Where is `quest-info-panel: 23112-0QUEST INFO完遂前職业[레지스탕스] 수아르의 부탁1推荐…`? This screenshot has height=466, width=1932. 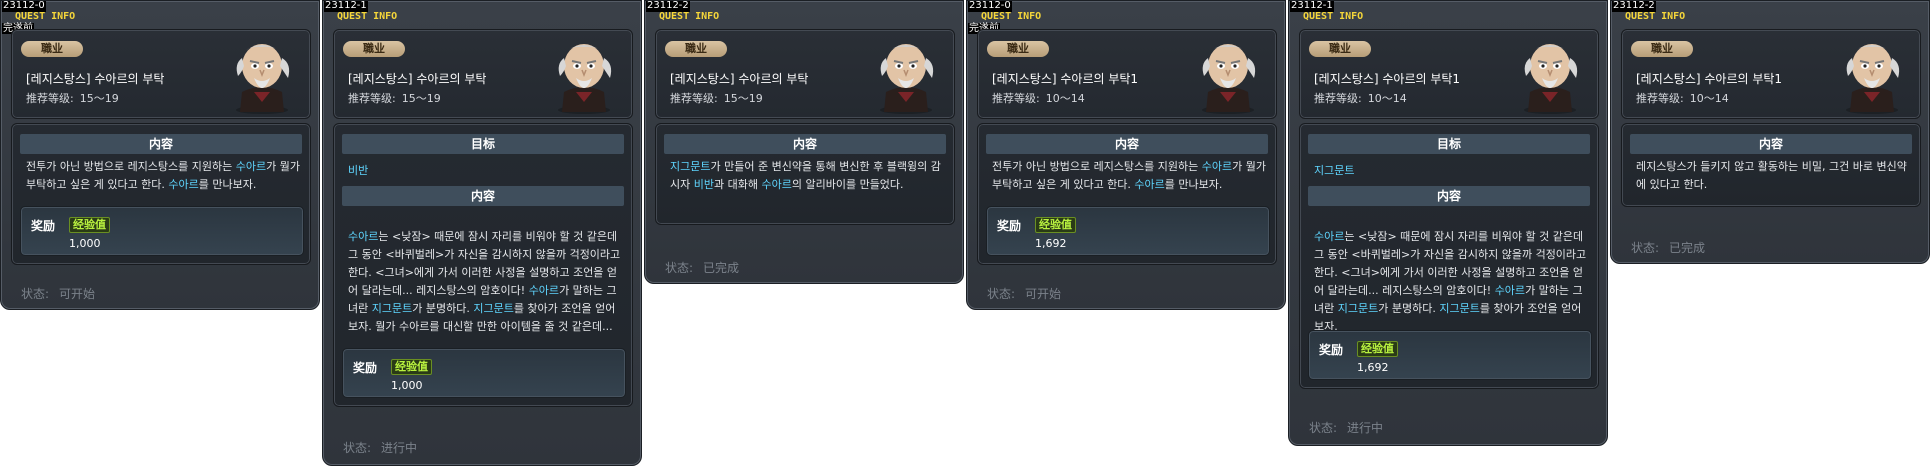 quest-info-panel: 23112-0QUEST INFO完遂前職业[레지스탕스] 수아르의 부탁1推荐… is located at coordinates (1126, 155).